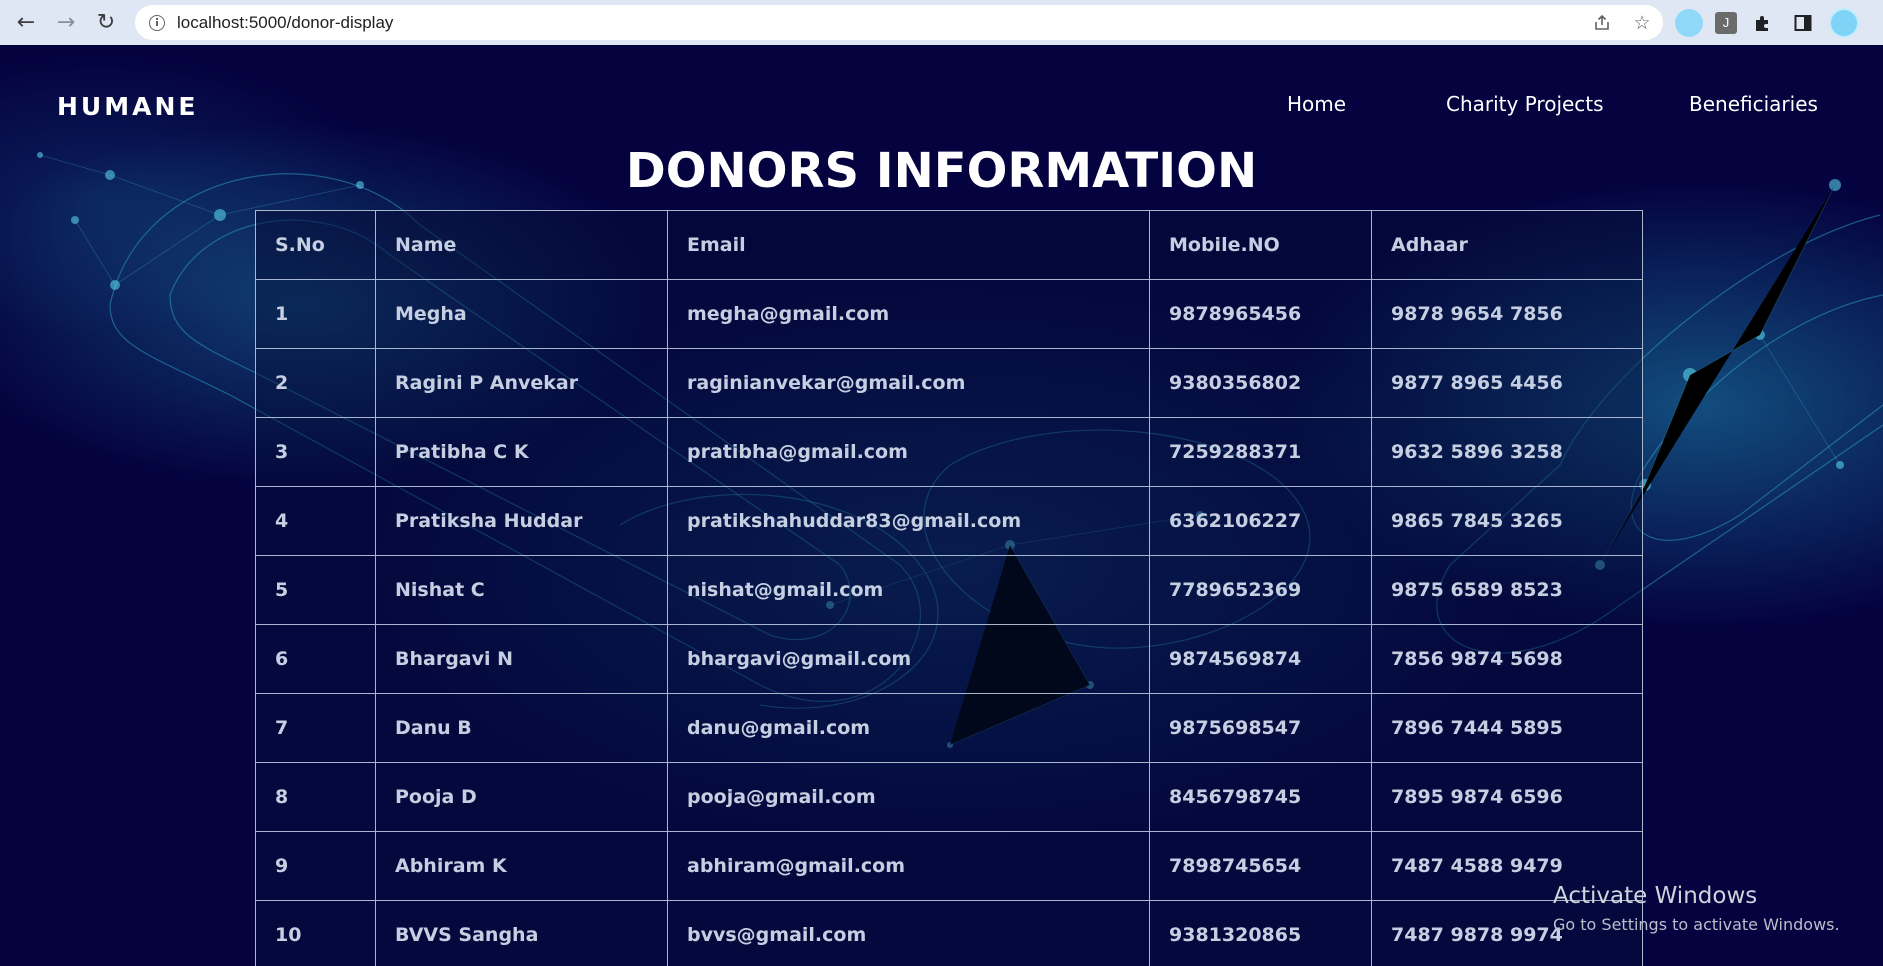 This screenshot has height=966, width=1883. I want to click on cell-email: bvvs@gmail.com, so click(908, 933).